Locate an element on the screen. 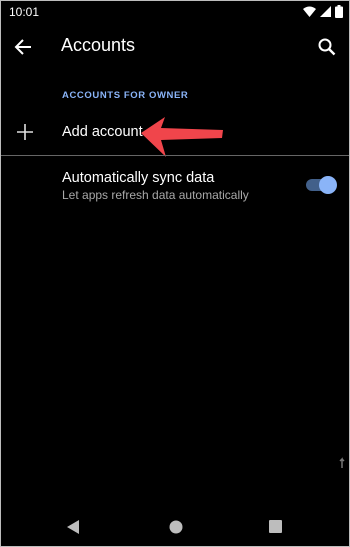  toggle-thumb is located at coordinates (328, 185).